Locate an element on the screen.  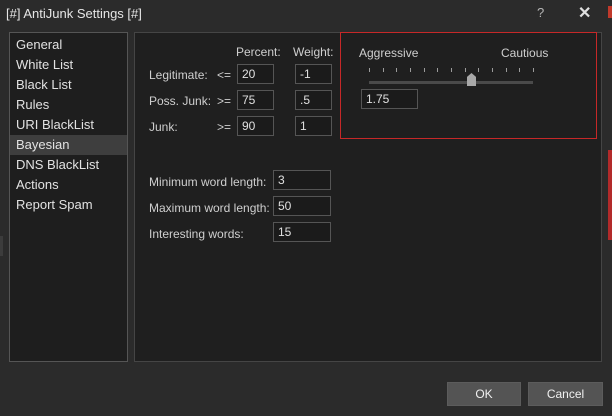
sidebar-item-bayesian: Bayesian is located at coordinates (68, 145).